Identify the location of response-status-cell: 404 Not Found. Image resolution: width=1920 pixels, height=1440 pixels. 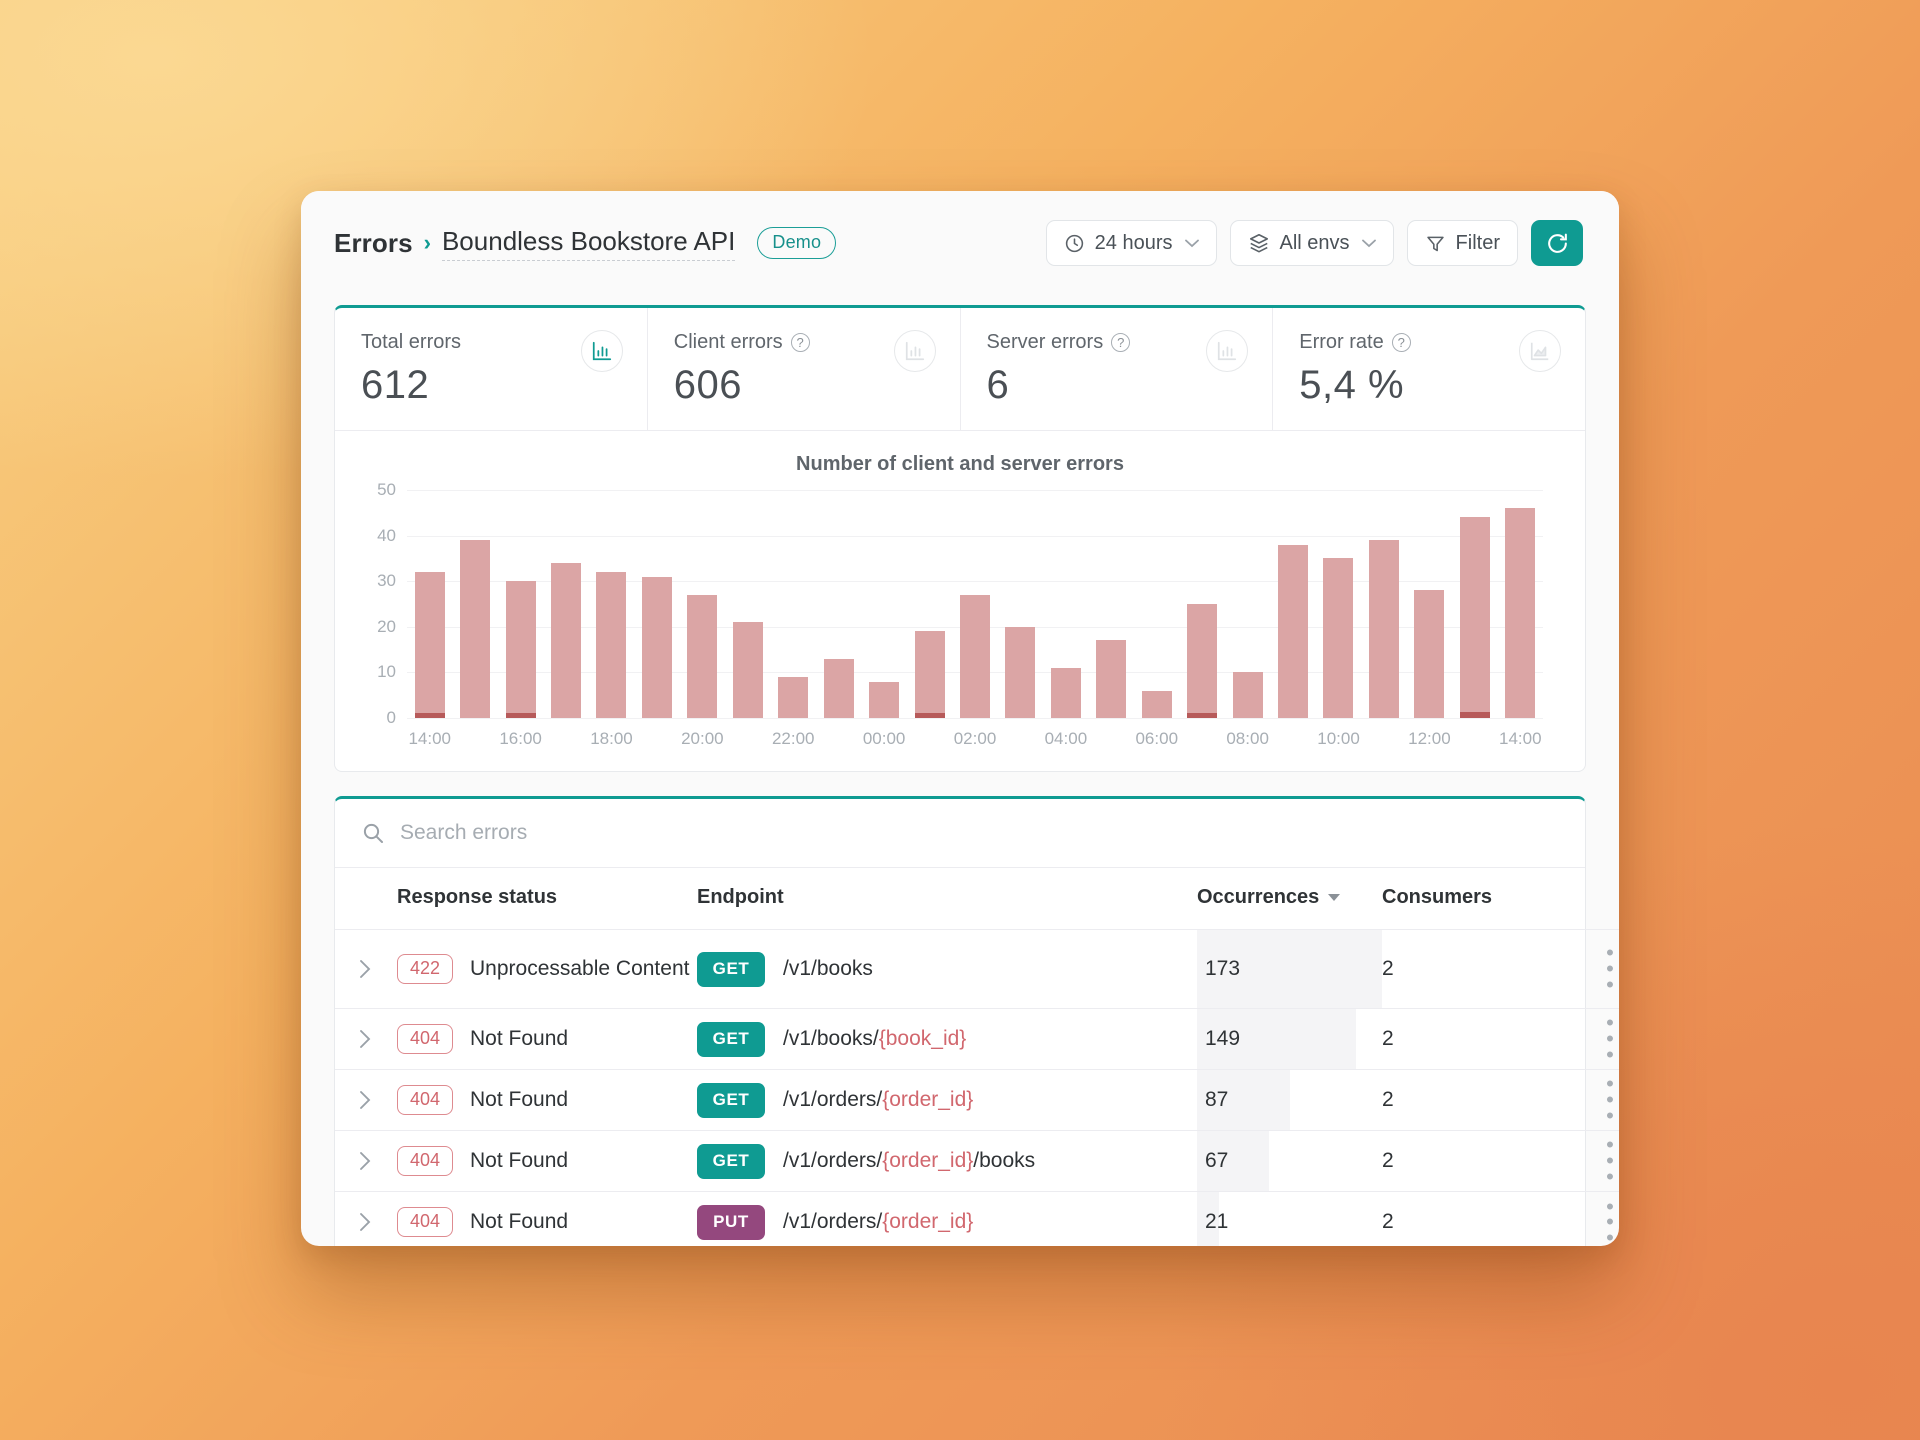
(547, 1161).